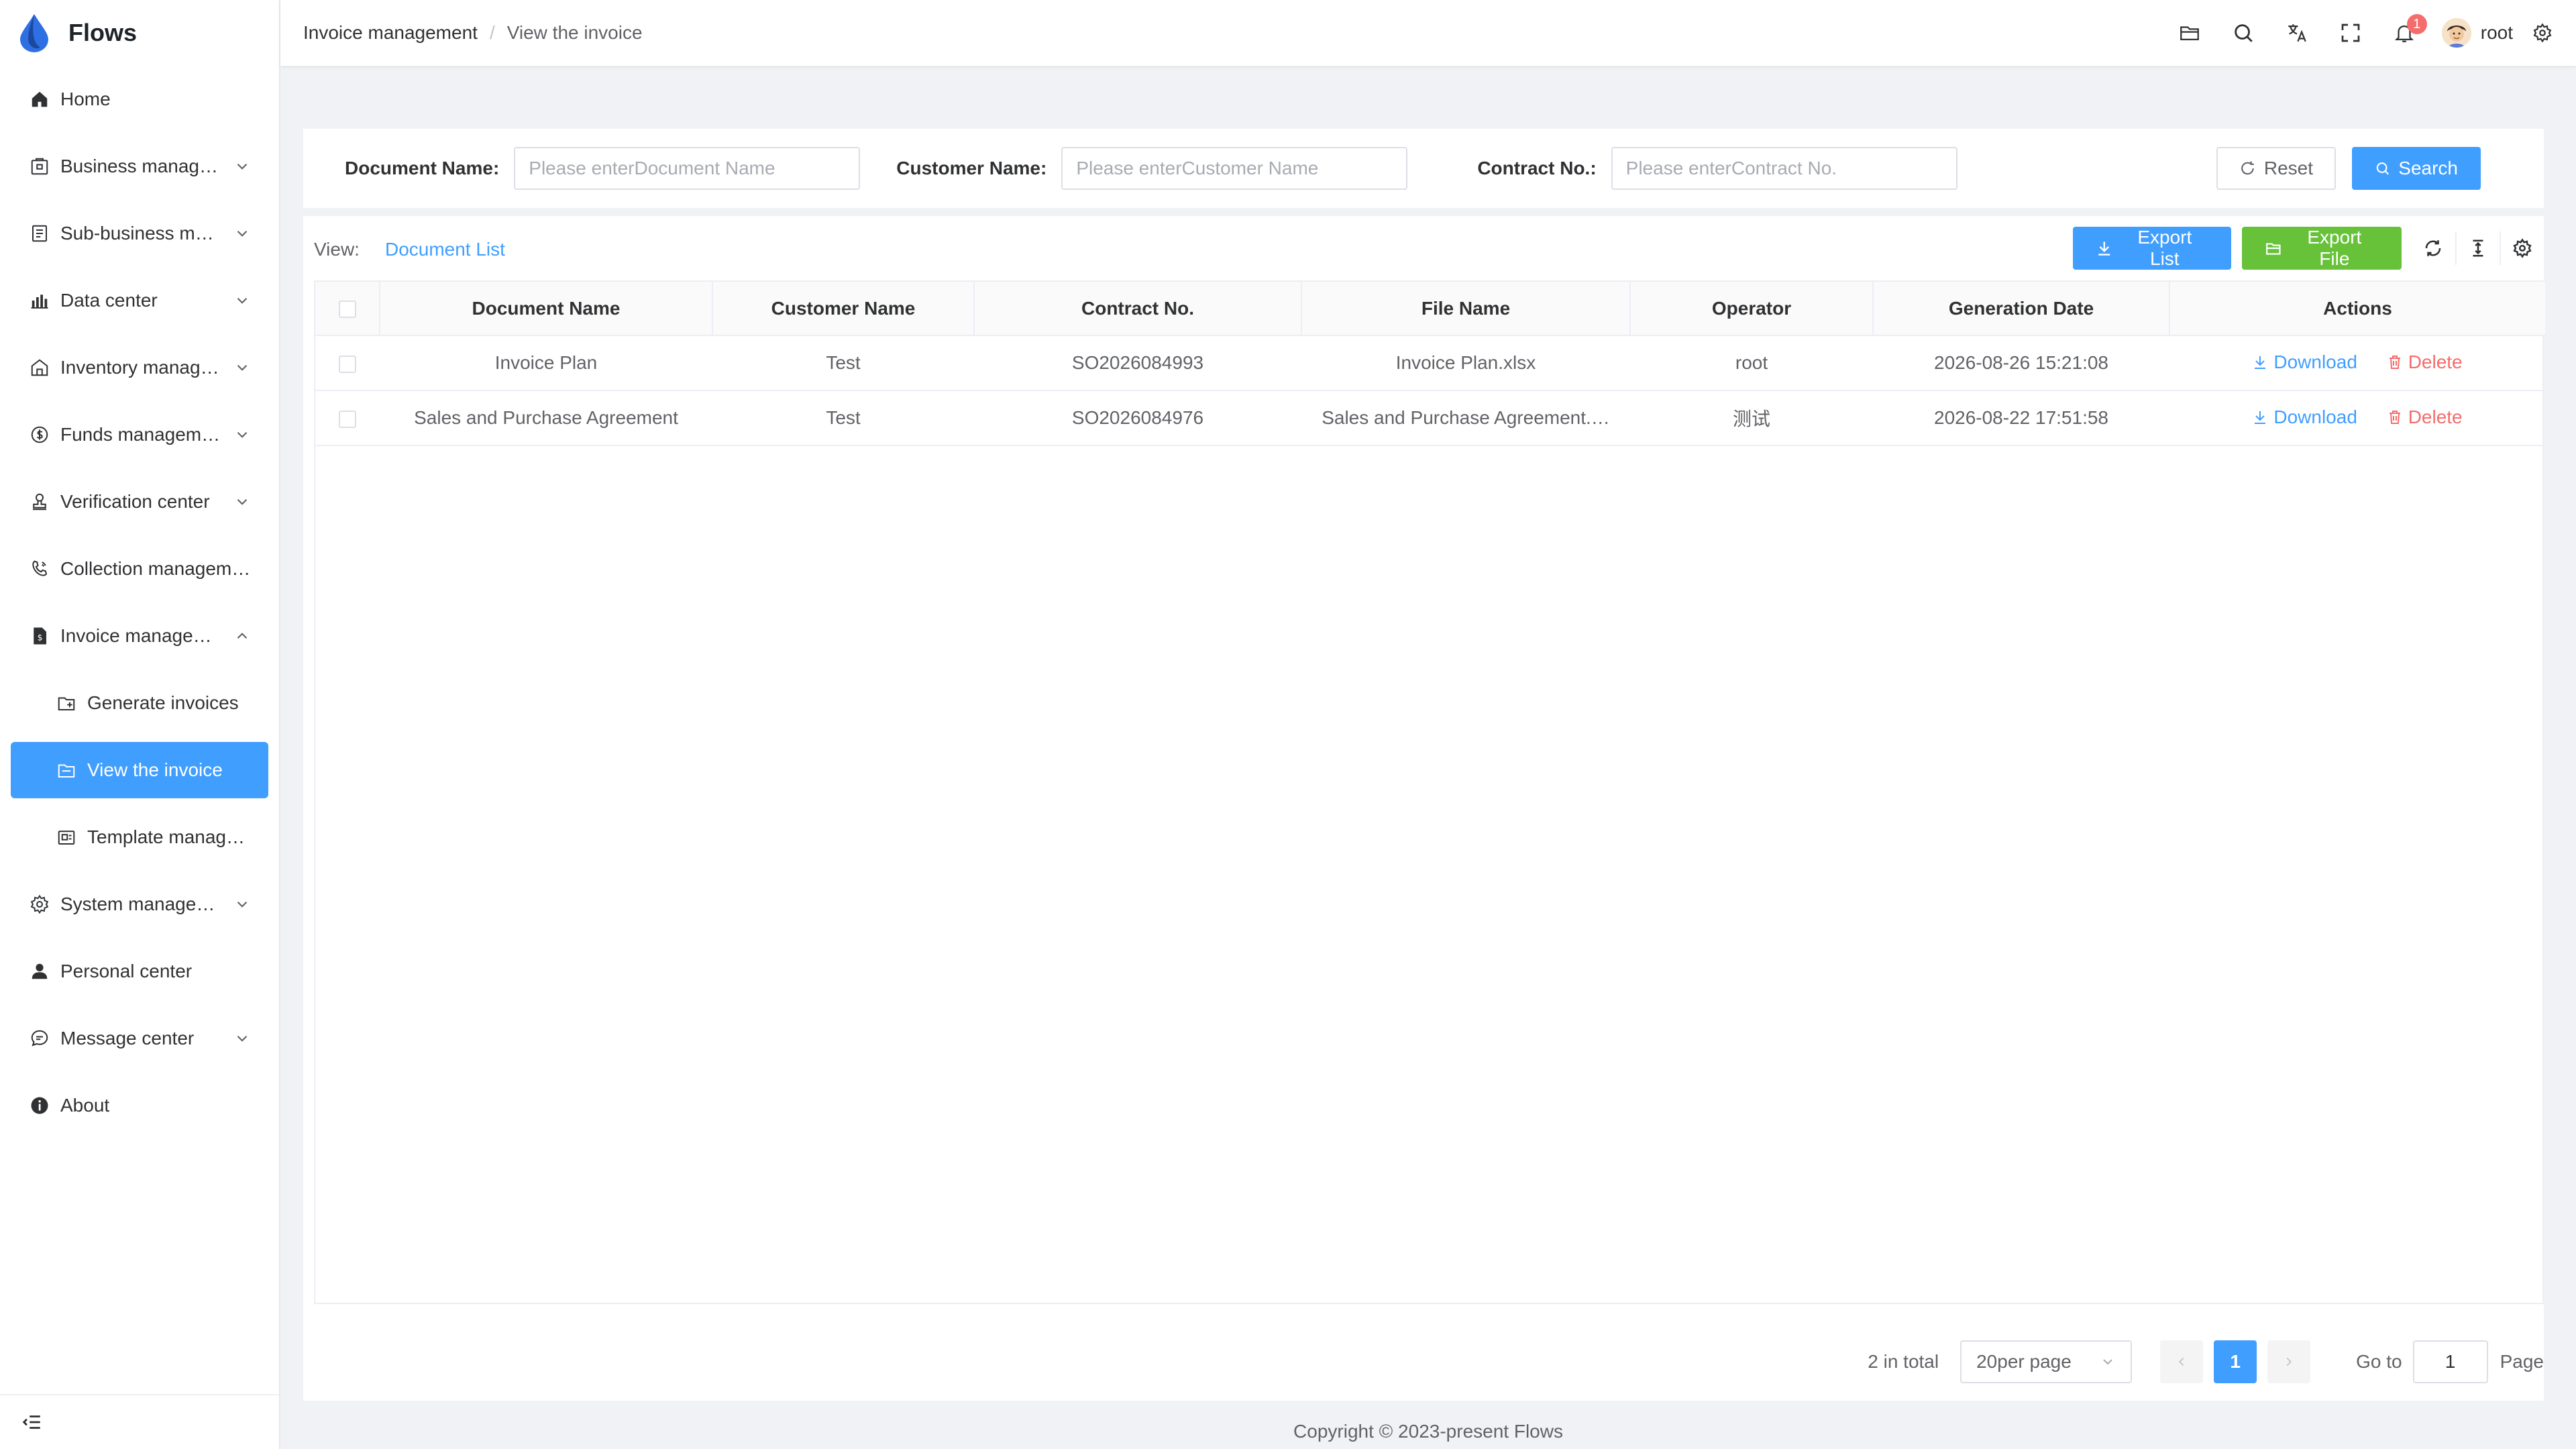  What do you see at coordinates (2522, 1361) in the screenshot?
I see `page-label: Page` at bounding box center [2522, 1361].